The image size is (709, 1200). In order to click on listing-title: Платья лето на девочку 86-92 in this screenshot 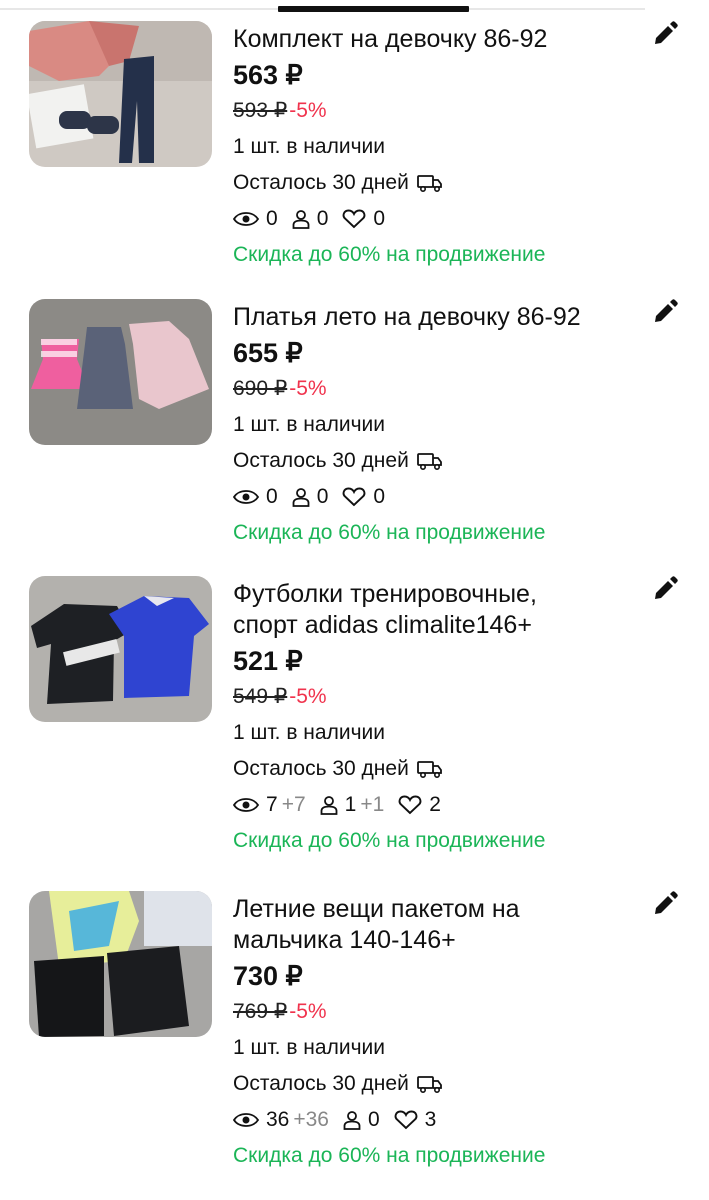, I will do `click(438, 317)`.